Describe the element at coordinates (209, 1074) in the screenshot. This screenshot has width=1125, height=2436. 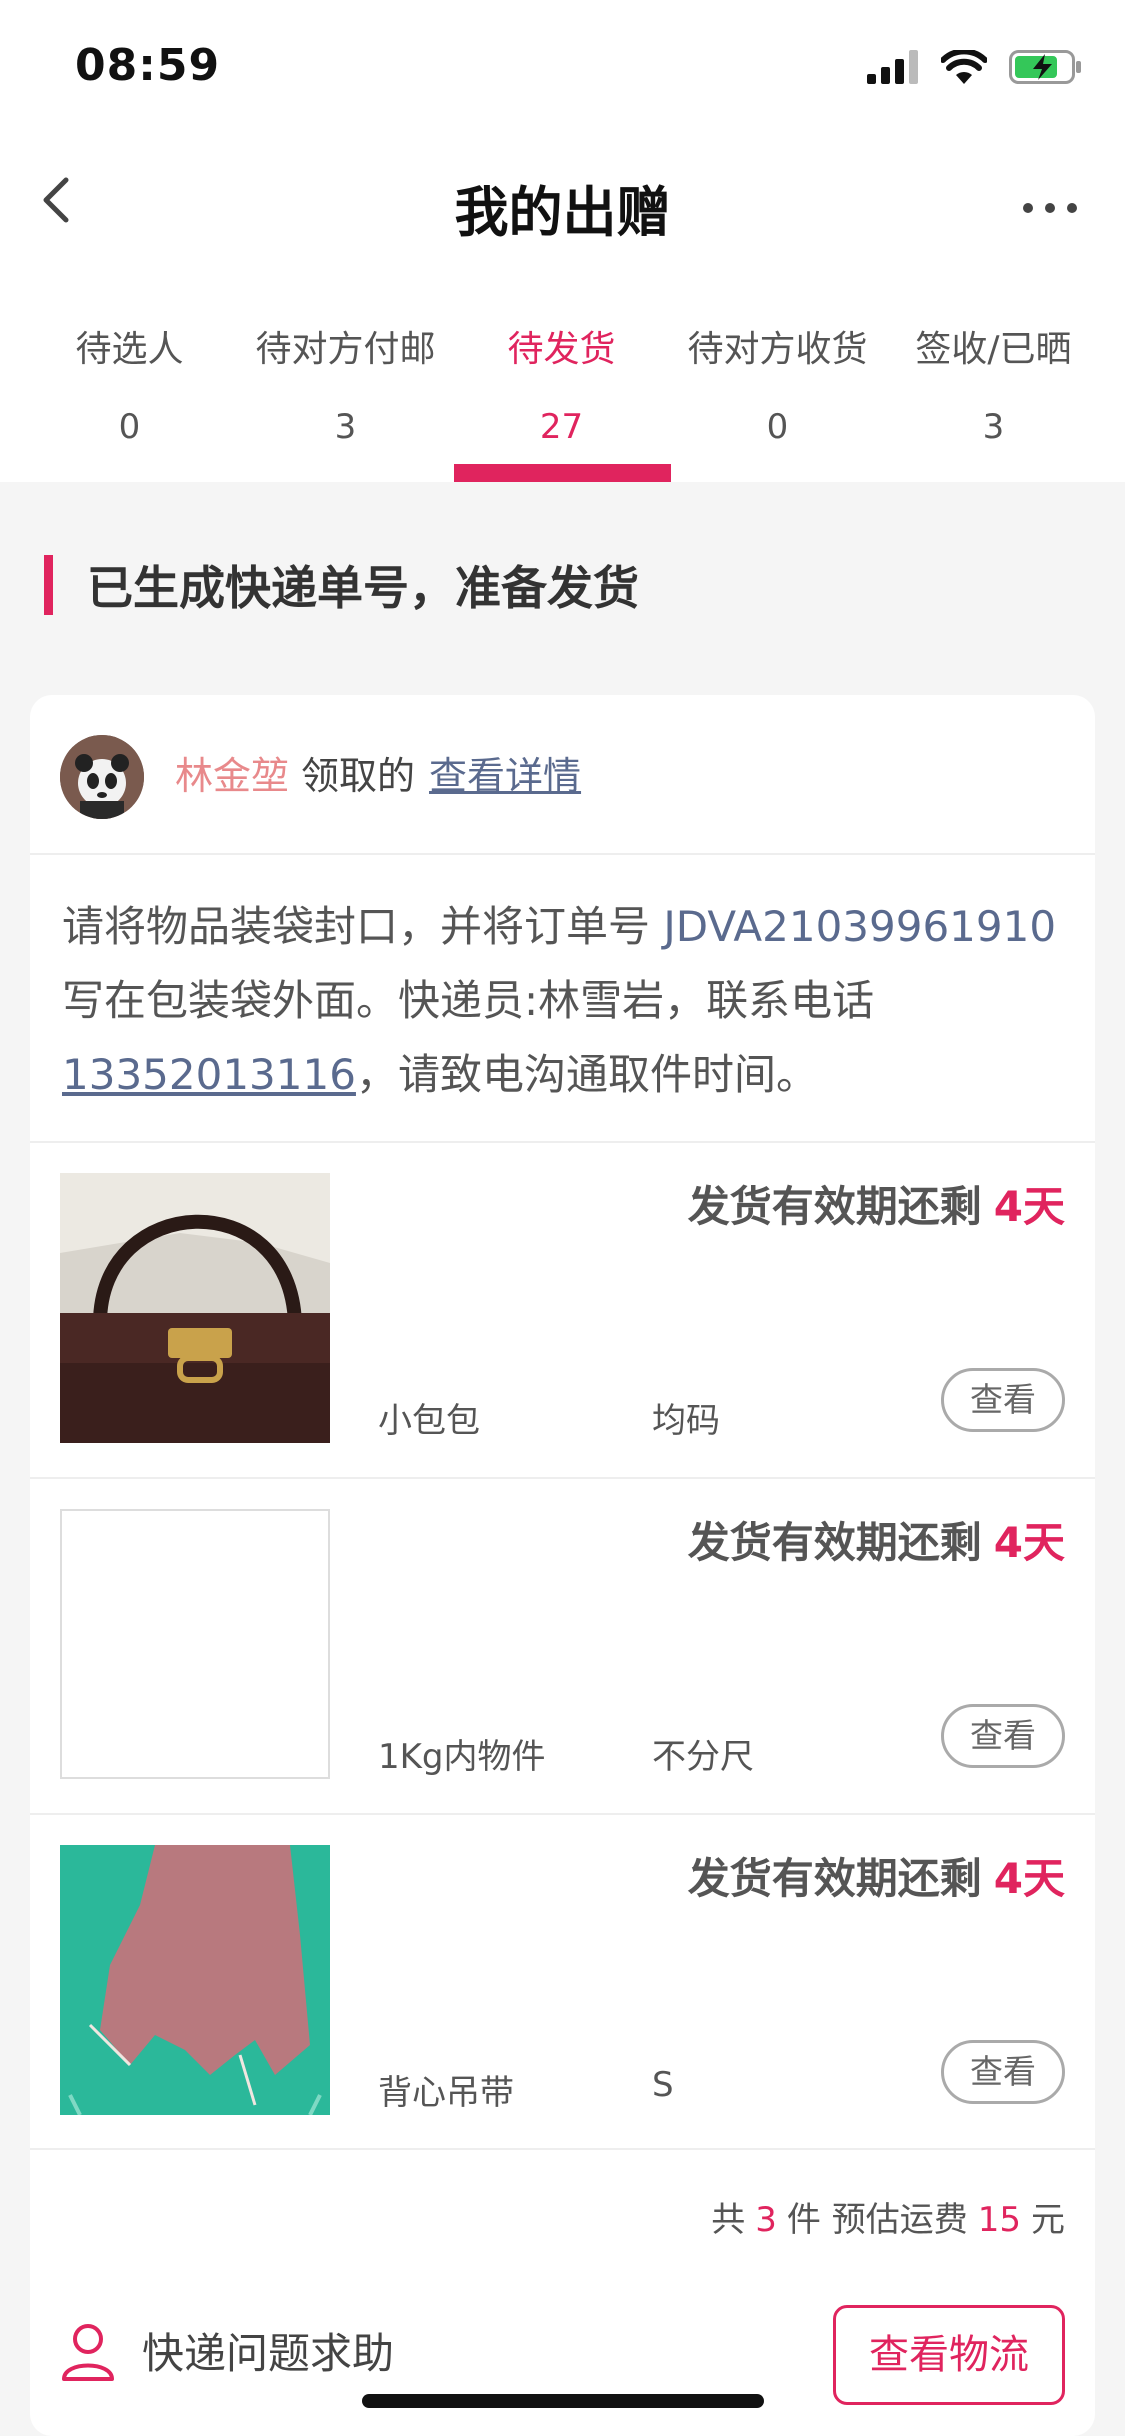
I see `courier-phone-link: 13352013116` at that location.